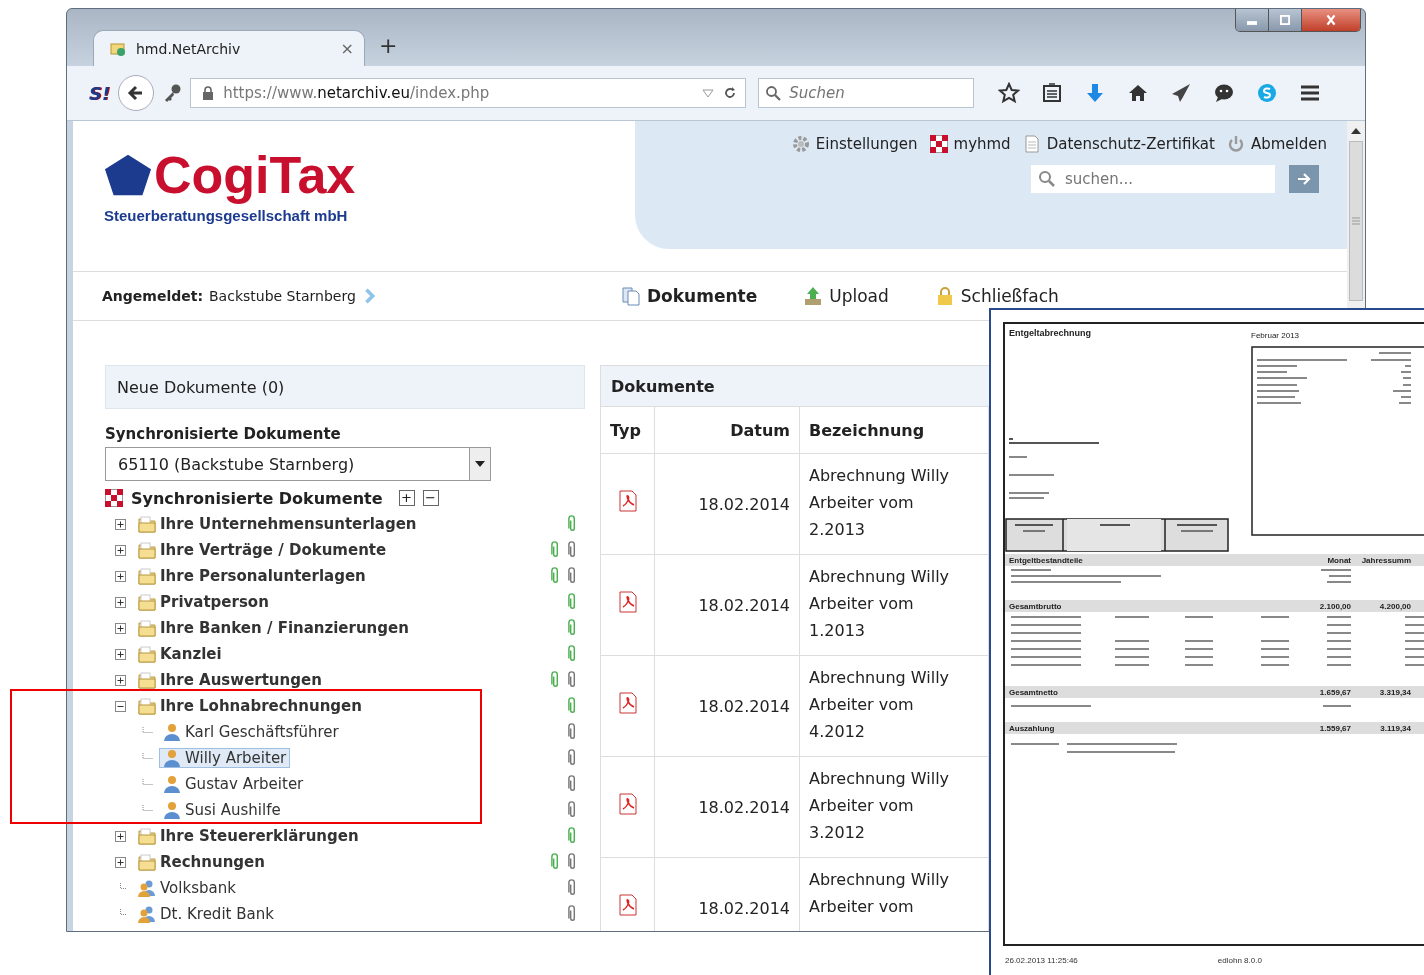  I want to click on tree-item: Ihre Auswertungen, so click(241, 680).